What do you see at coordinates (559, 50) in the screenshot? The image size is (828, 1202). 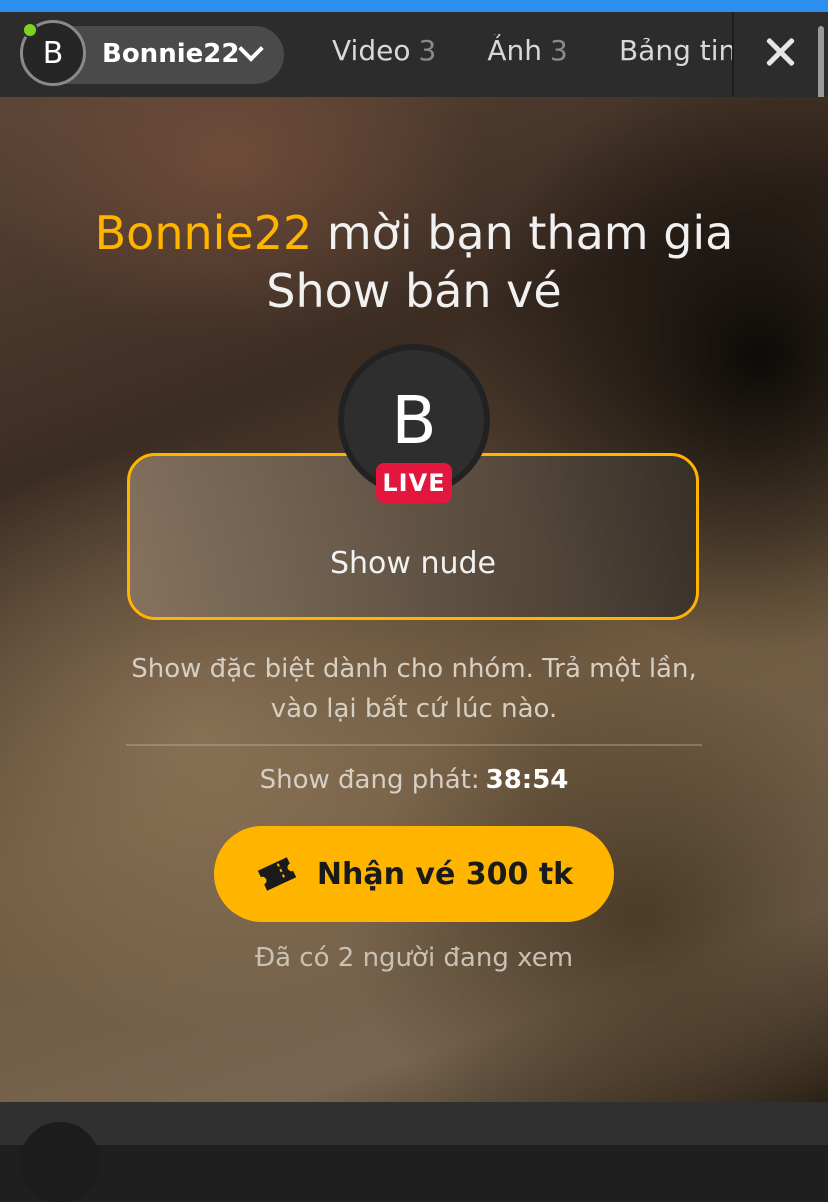 I see `tab-photos-count: 3` at bounding box center [559, 50].